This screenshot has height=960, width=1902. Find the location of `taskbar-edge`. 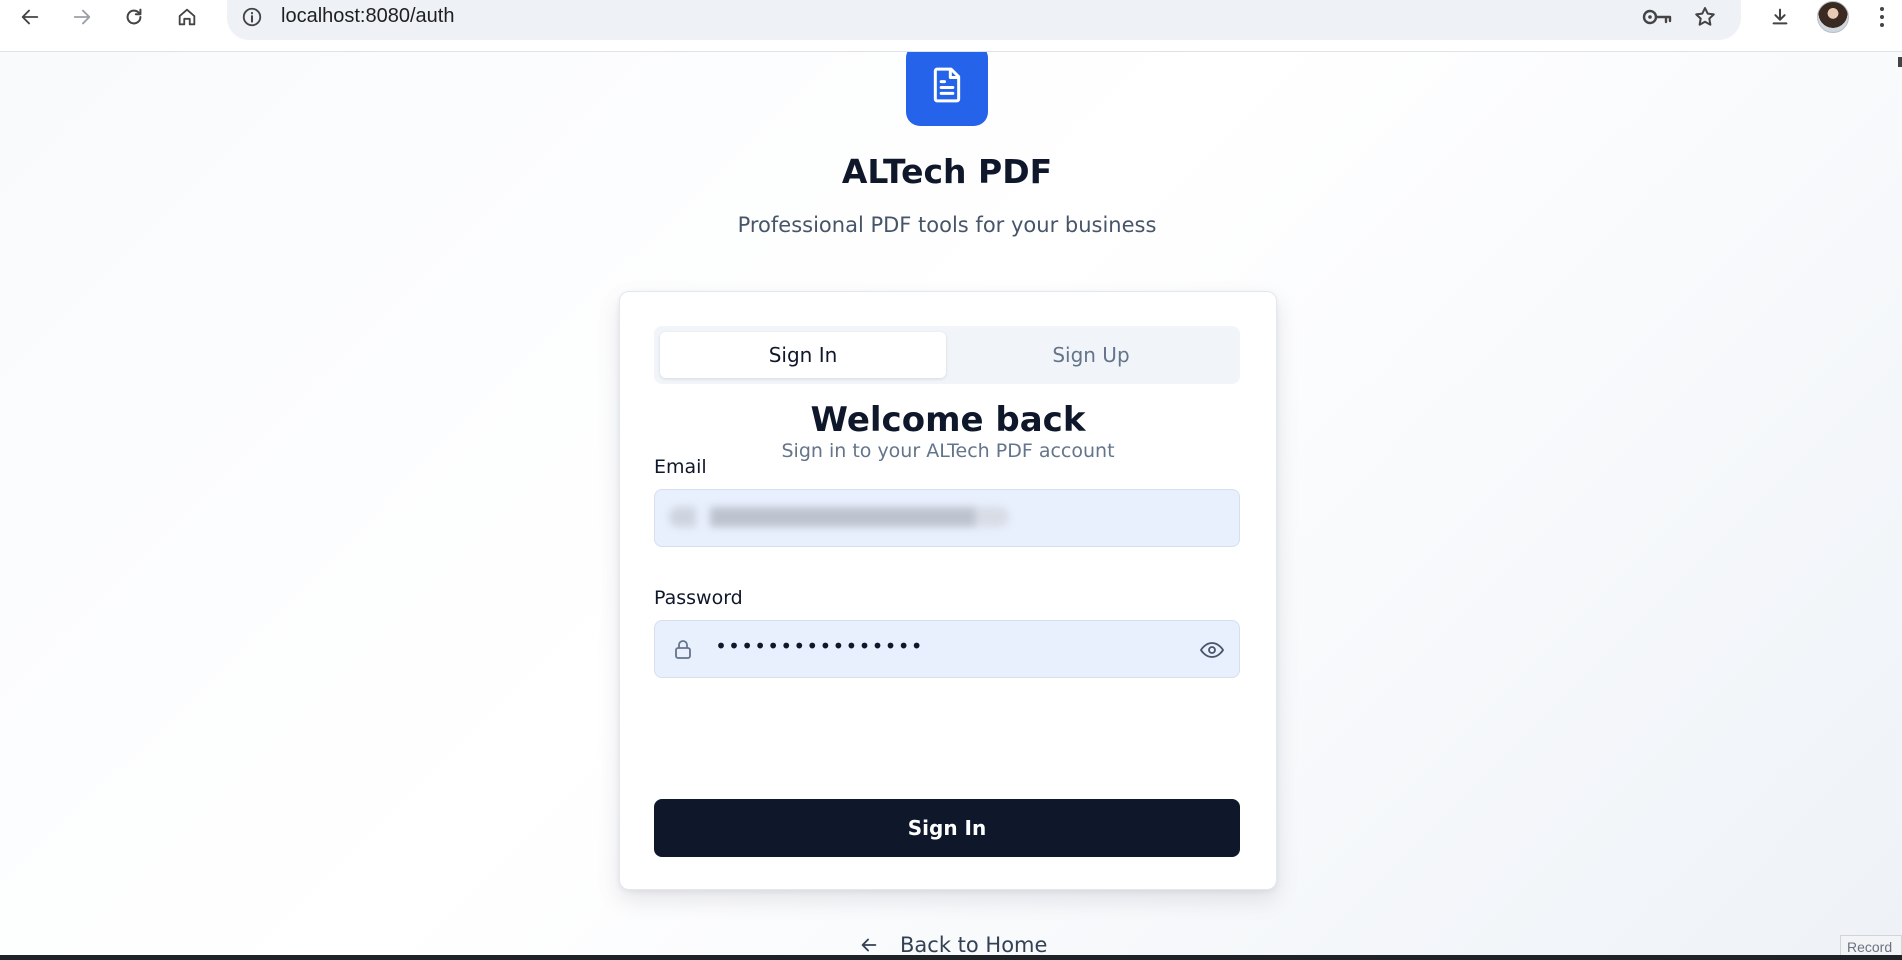

taskbar-edge is located at coordinates (951, 957).